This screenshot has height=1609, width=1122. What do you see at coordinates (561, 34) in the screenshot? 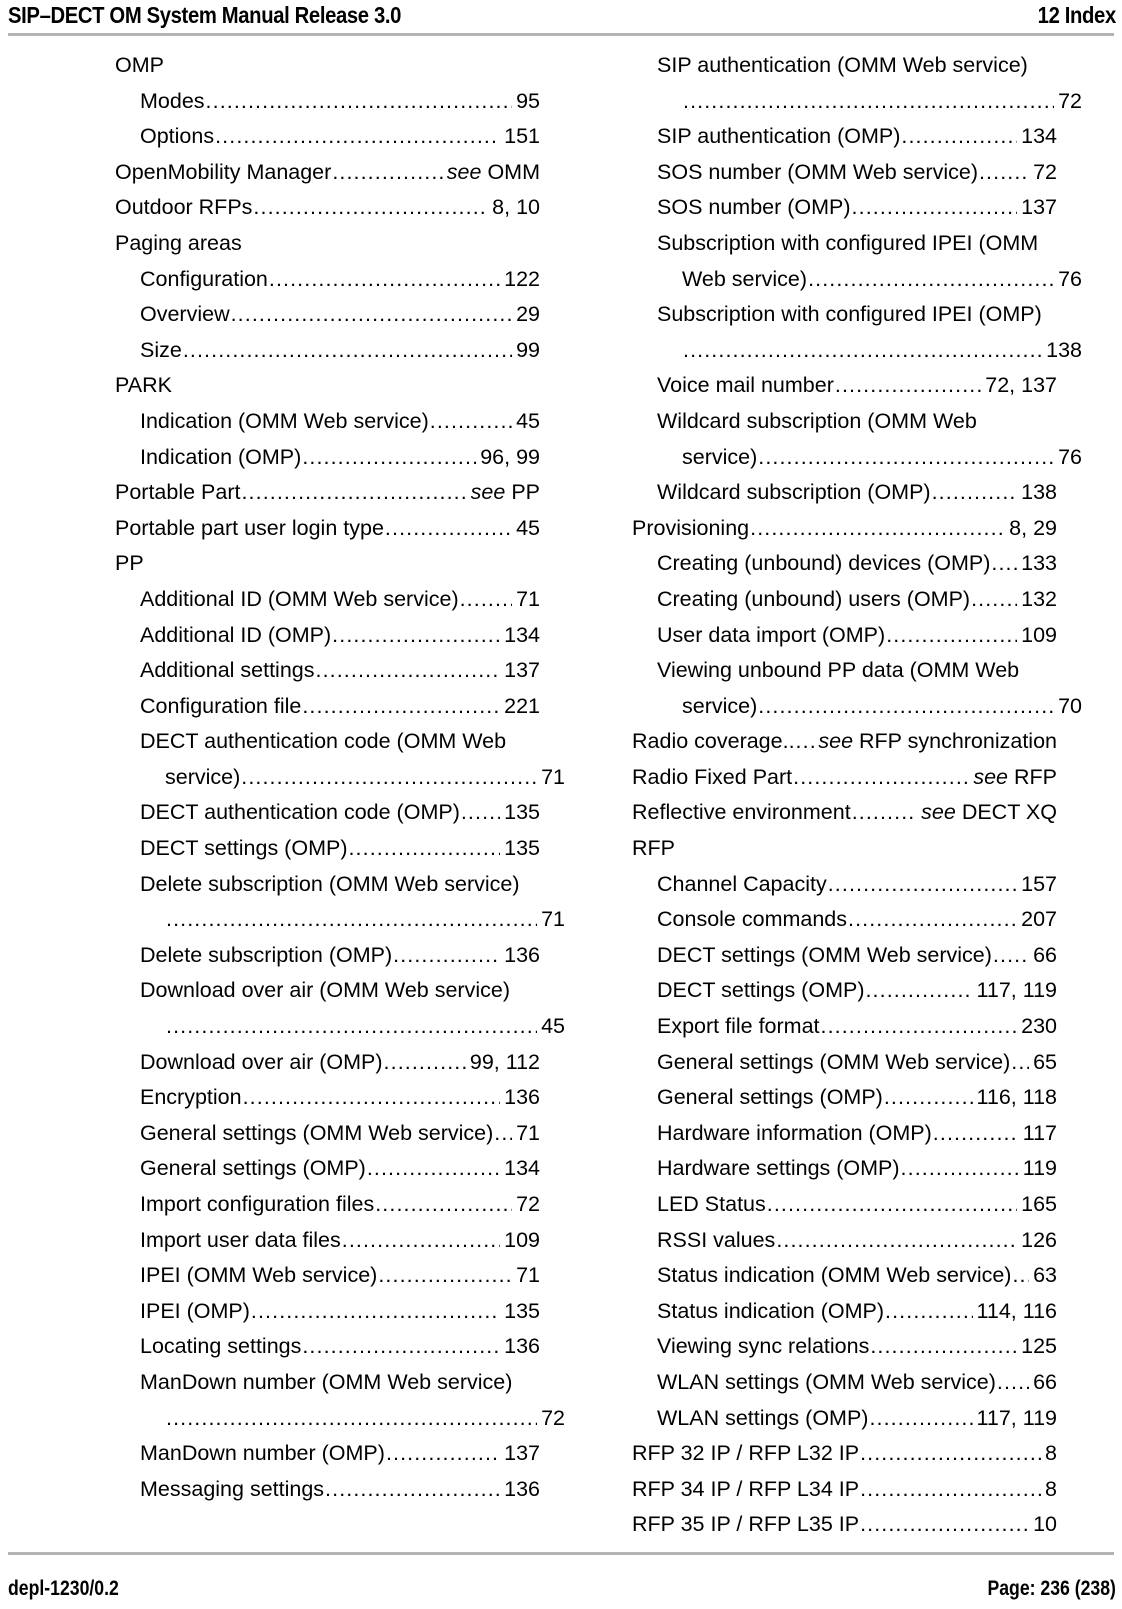
I see `header-divider` at bounding box center [561, 34].